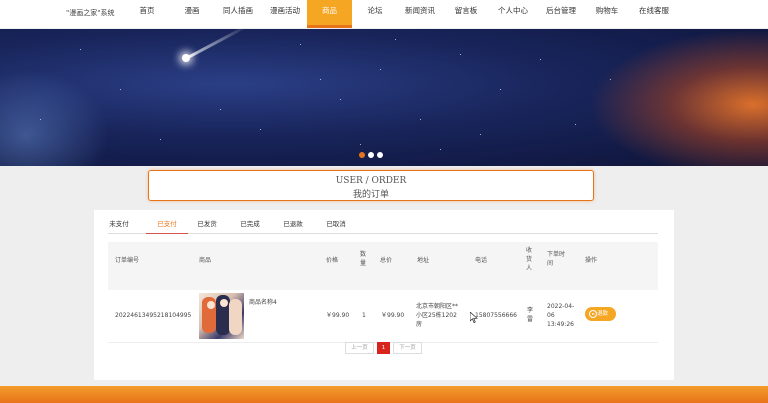  I want to click on nav-fan-illustration: 同人插画, so click(238, 14).